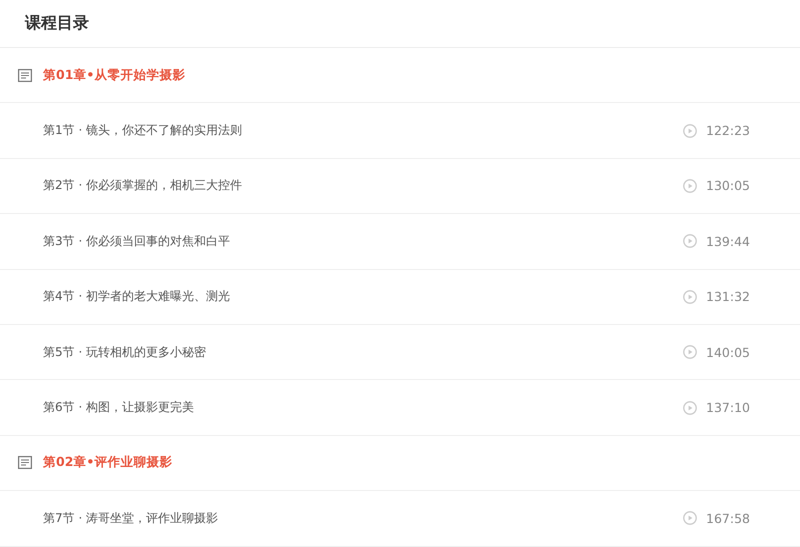  What do you see at coordinates (728, 296) in the screenshot?
I see `lesson-duration: 131:32` at bounding box center [728, 296].